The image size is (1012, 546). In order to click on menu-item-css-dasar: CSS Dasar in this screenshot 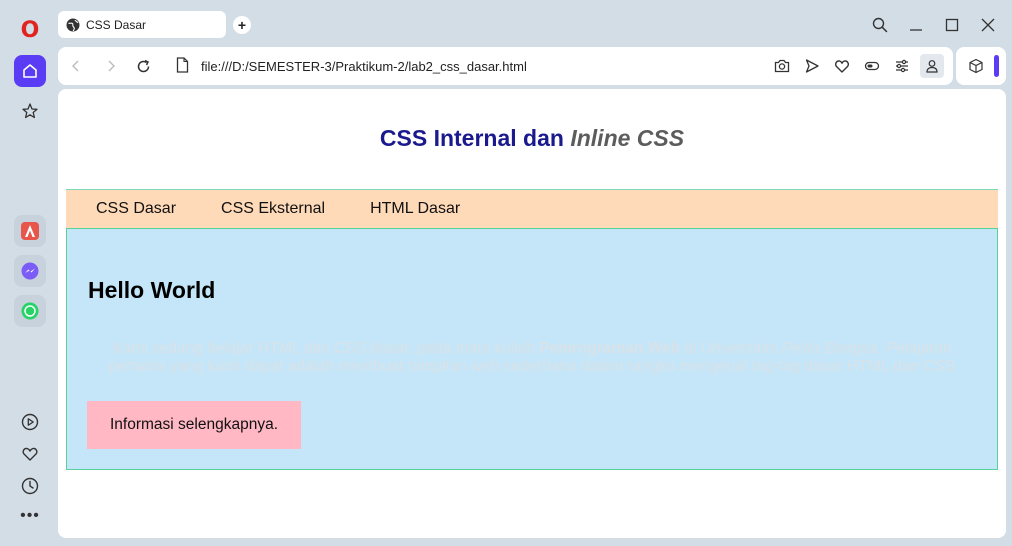, I will do `click(136, 209)`.